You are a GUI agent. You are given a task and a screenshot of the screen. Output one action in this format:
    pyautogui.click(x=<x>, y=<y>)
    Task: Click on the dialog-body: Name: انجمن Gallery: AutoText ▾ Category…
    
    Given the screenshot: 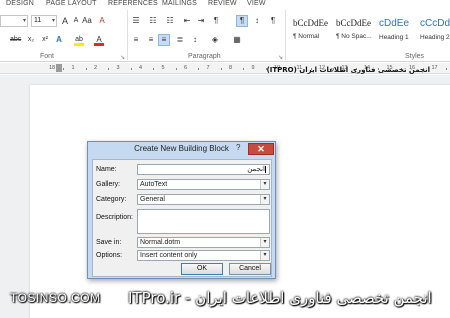 What is the action you would take?
    pyautogui.click(x=182, y=218)
    